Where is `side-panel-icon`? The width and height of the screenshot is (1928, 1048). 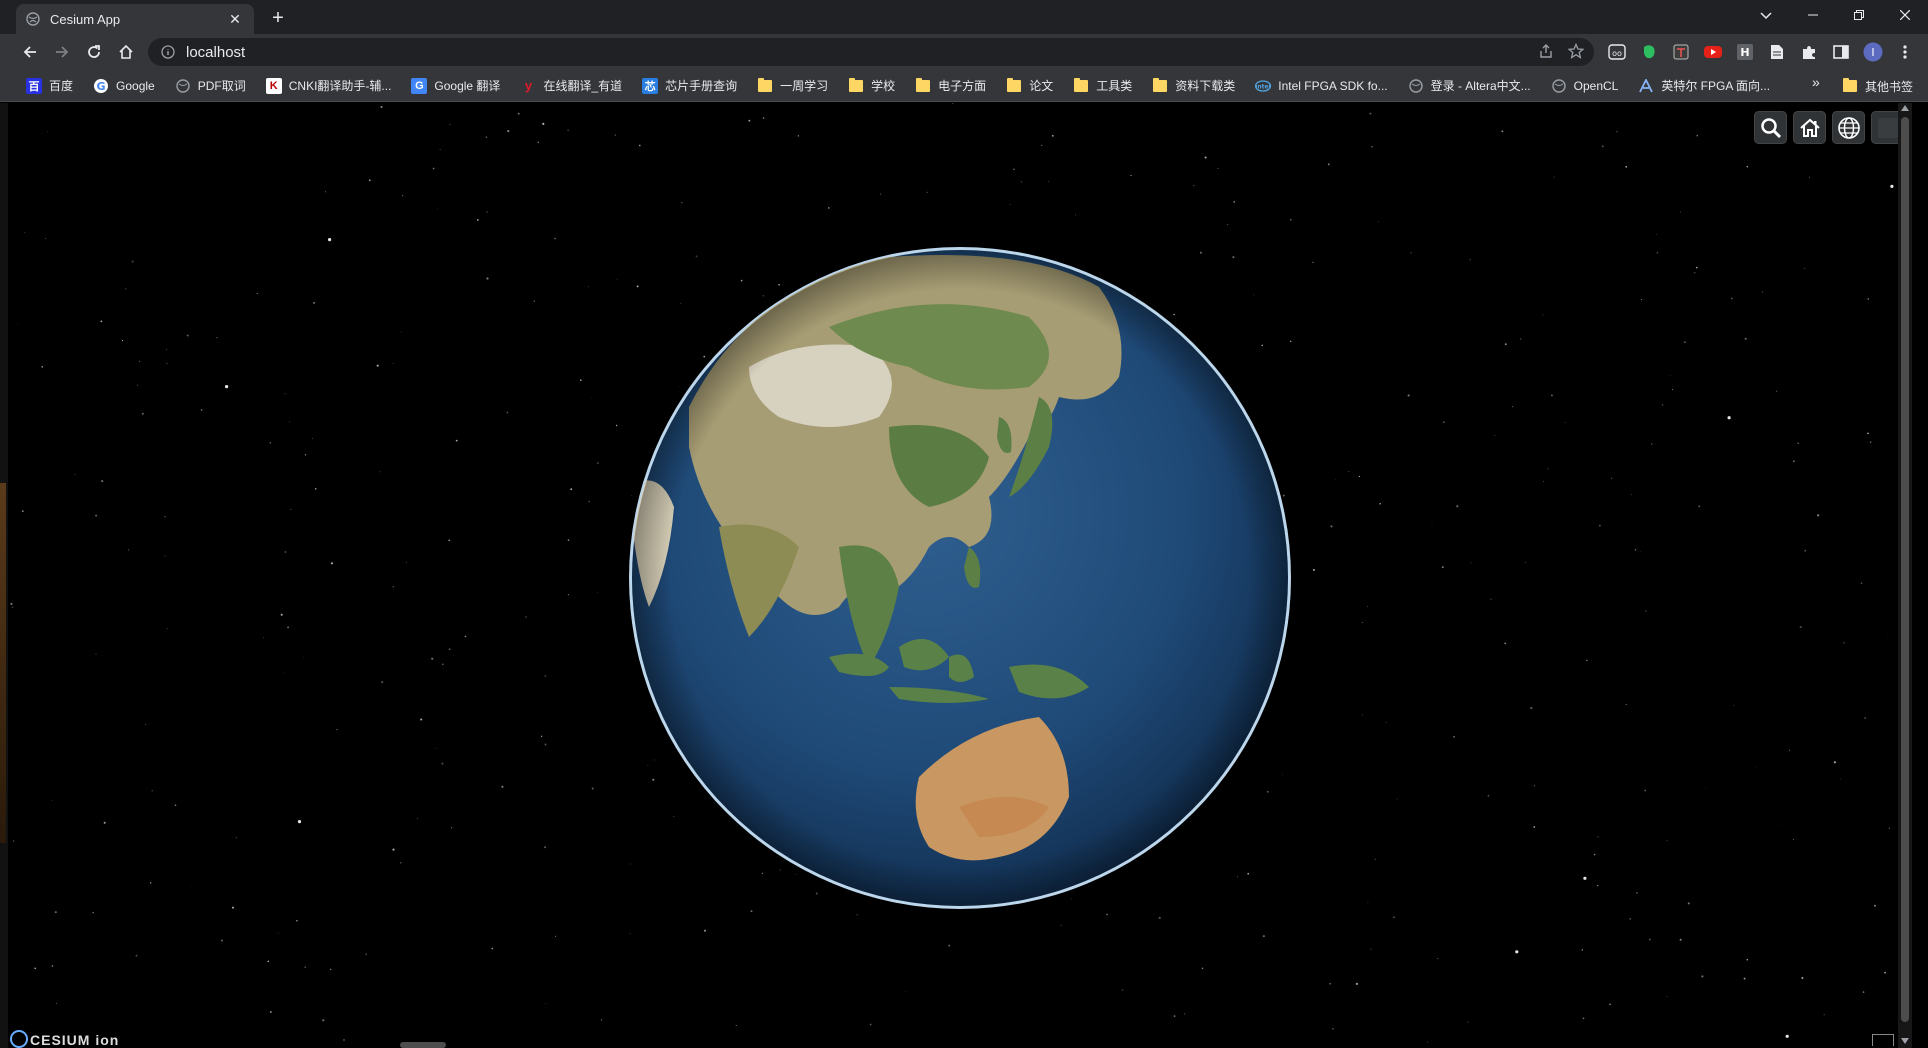
side-panel-icon is located at coordinates (1841, 52).